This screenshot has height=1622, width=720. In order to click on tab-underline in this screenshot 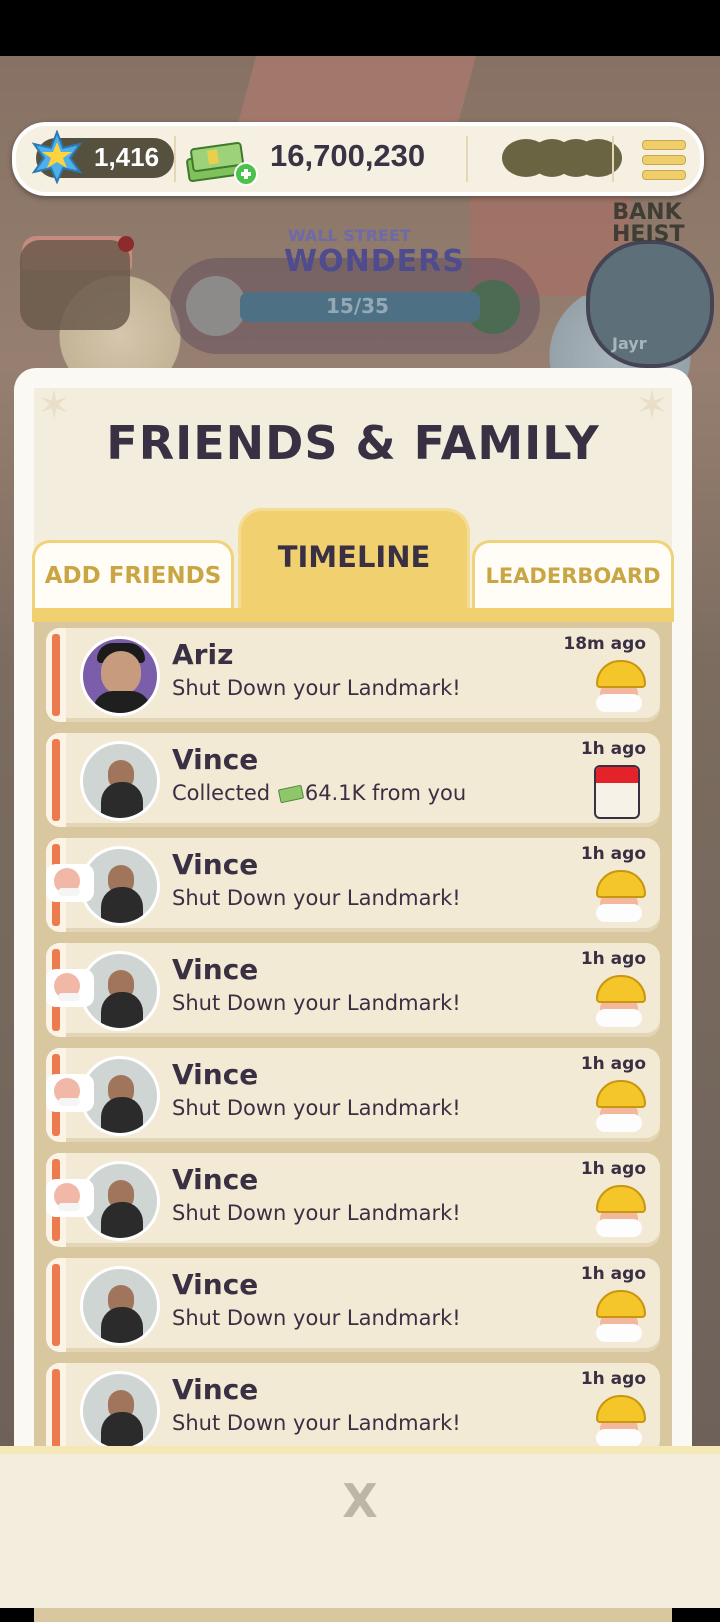, I will do `click(353, 615)`.